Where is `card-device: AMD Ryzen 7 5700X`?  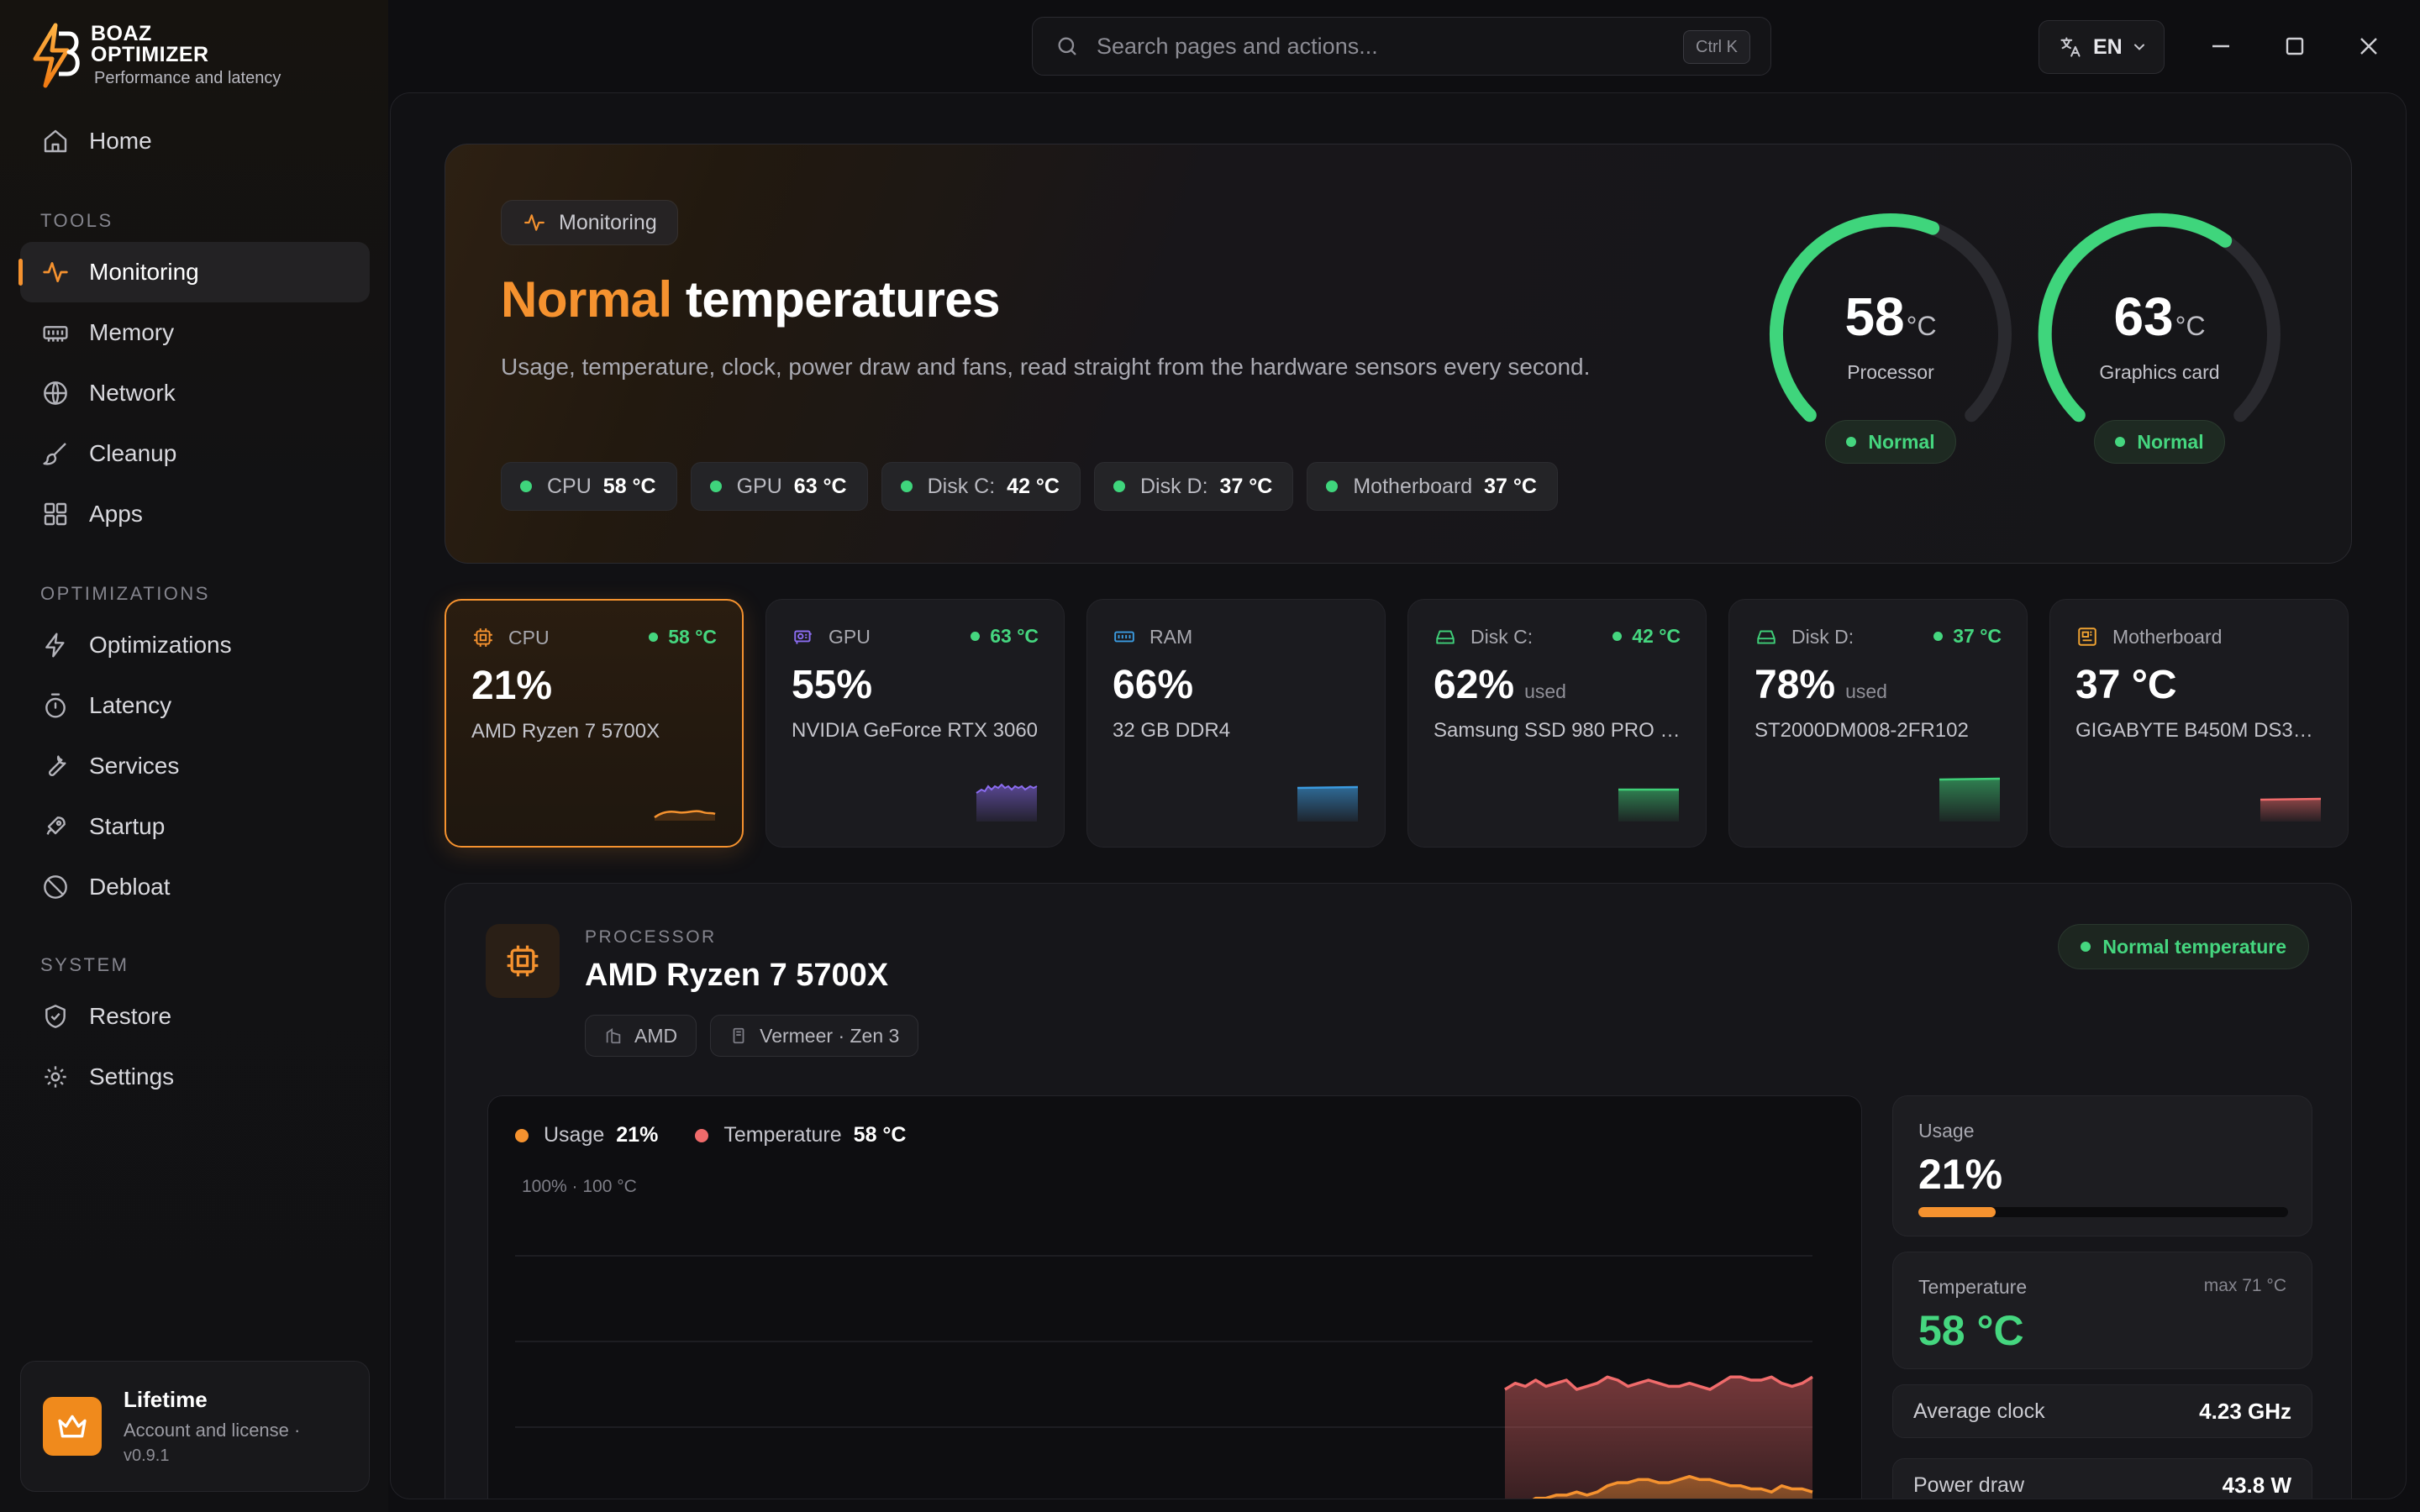 card-device: AMD Ryzen 7 5700X is located at coordinates (566, 731).